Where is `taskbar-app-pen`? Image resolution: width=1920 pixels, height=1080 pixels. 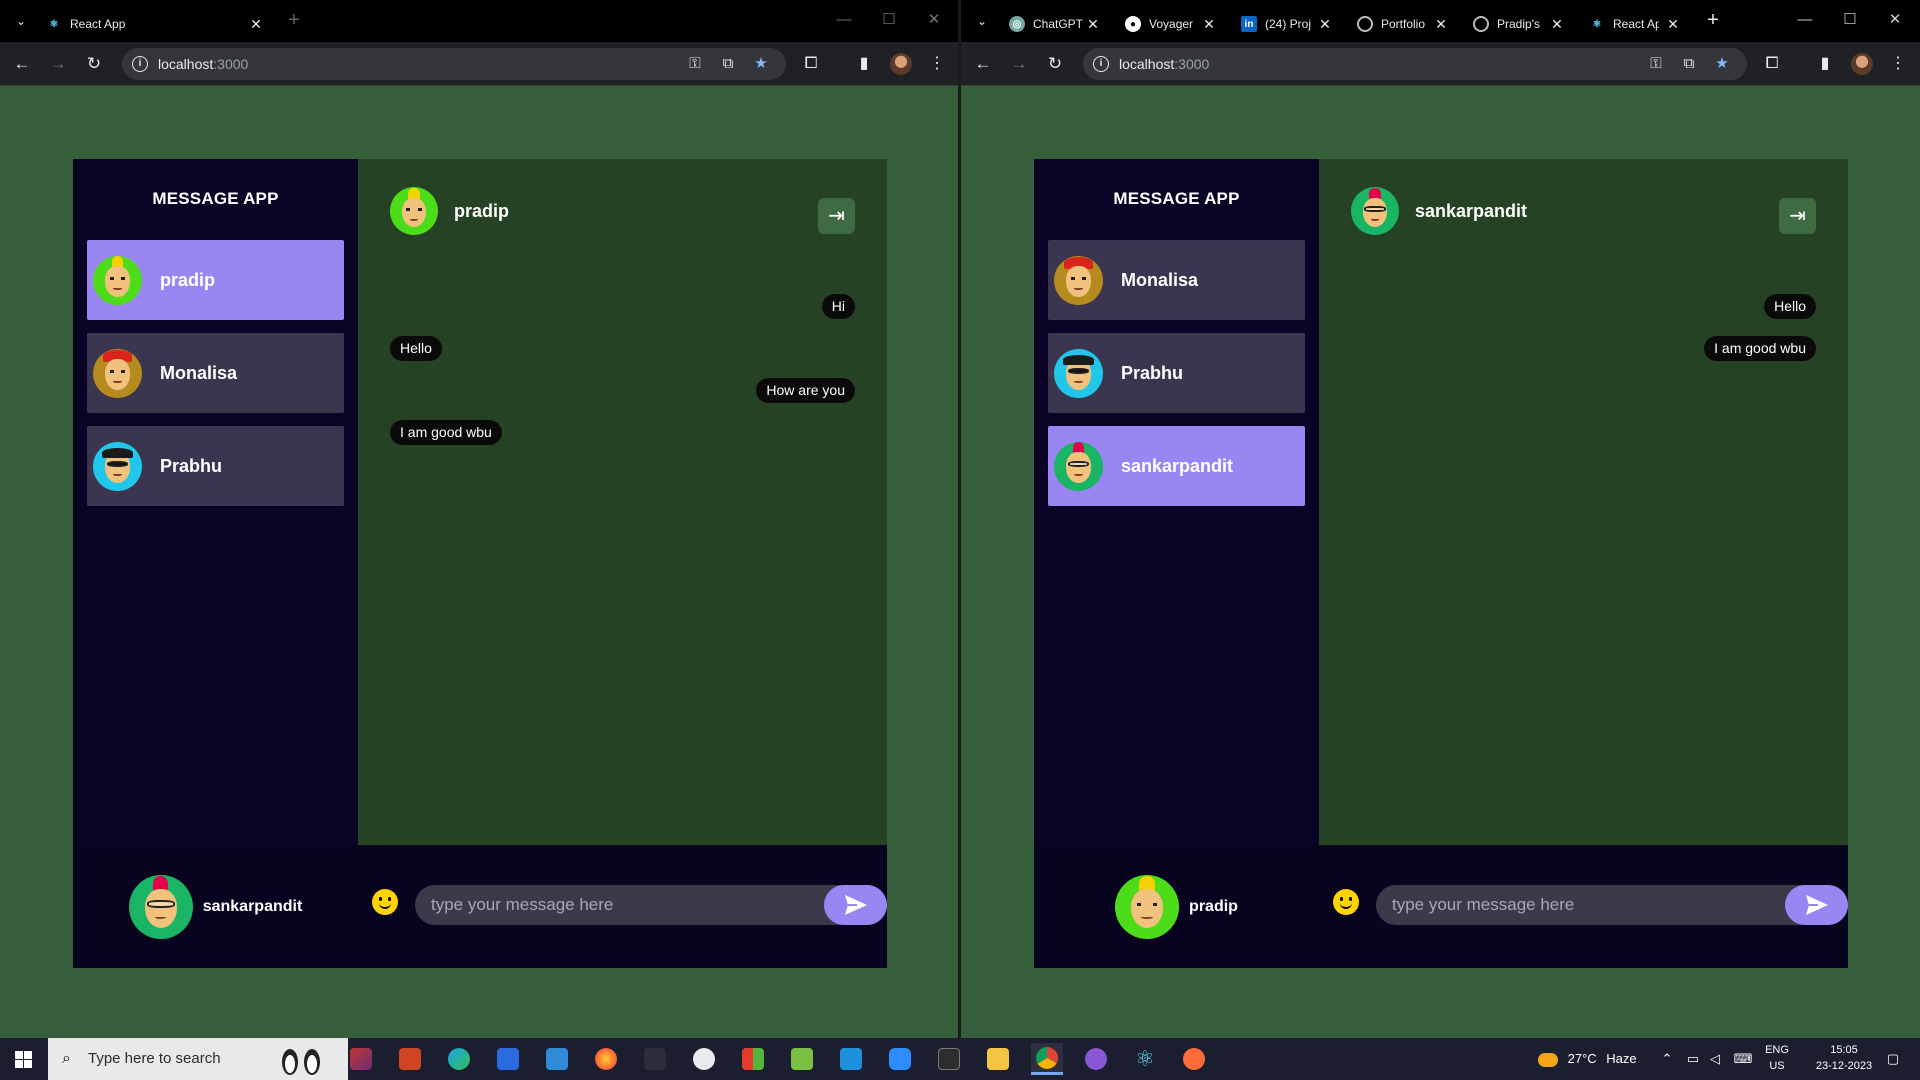 taskbar-app-pen is located at coordinates (655, 1059).